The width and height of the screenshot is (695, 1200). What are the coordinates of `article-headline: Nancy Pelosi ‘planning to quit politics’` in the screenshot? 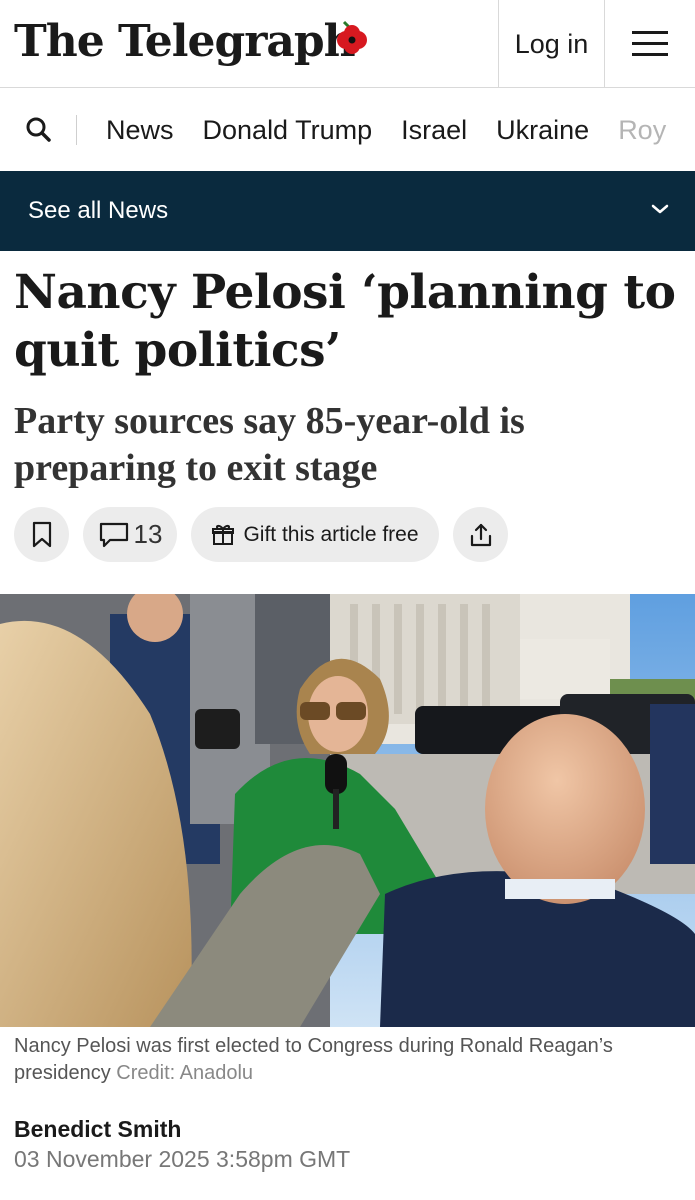 It's located at (345, 321).